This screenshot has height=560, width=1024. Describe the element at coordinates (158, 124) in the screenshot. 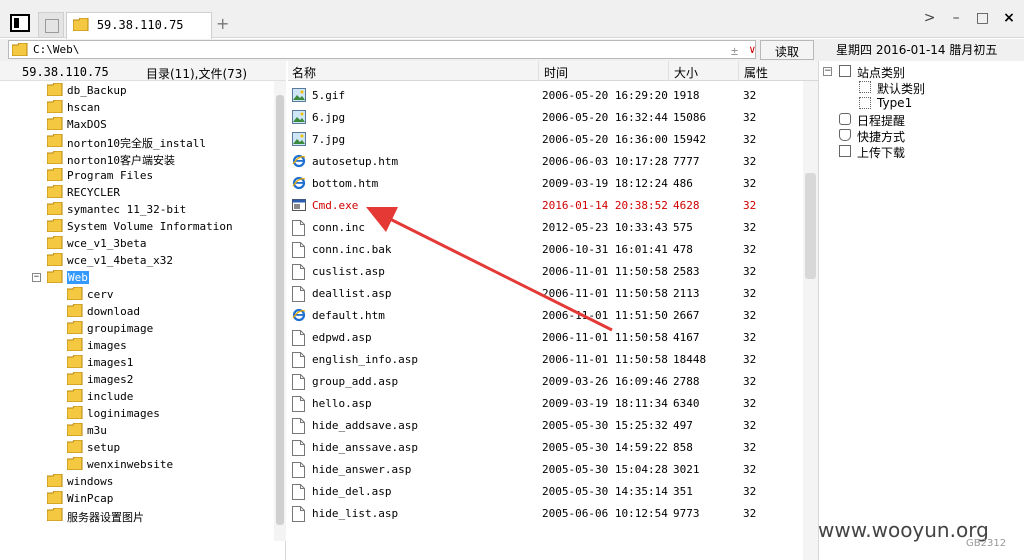

I see `tree-item: MaxDOS` at that location.